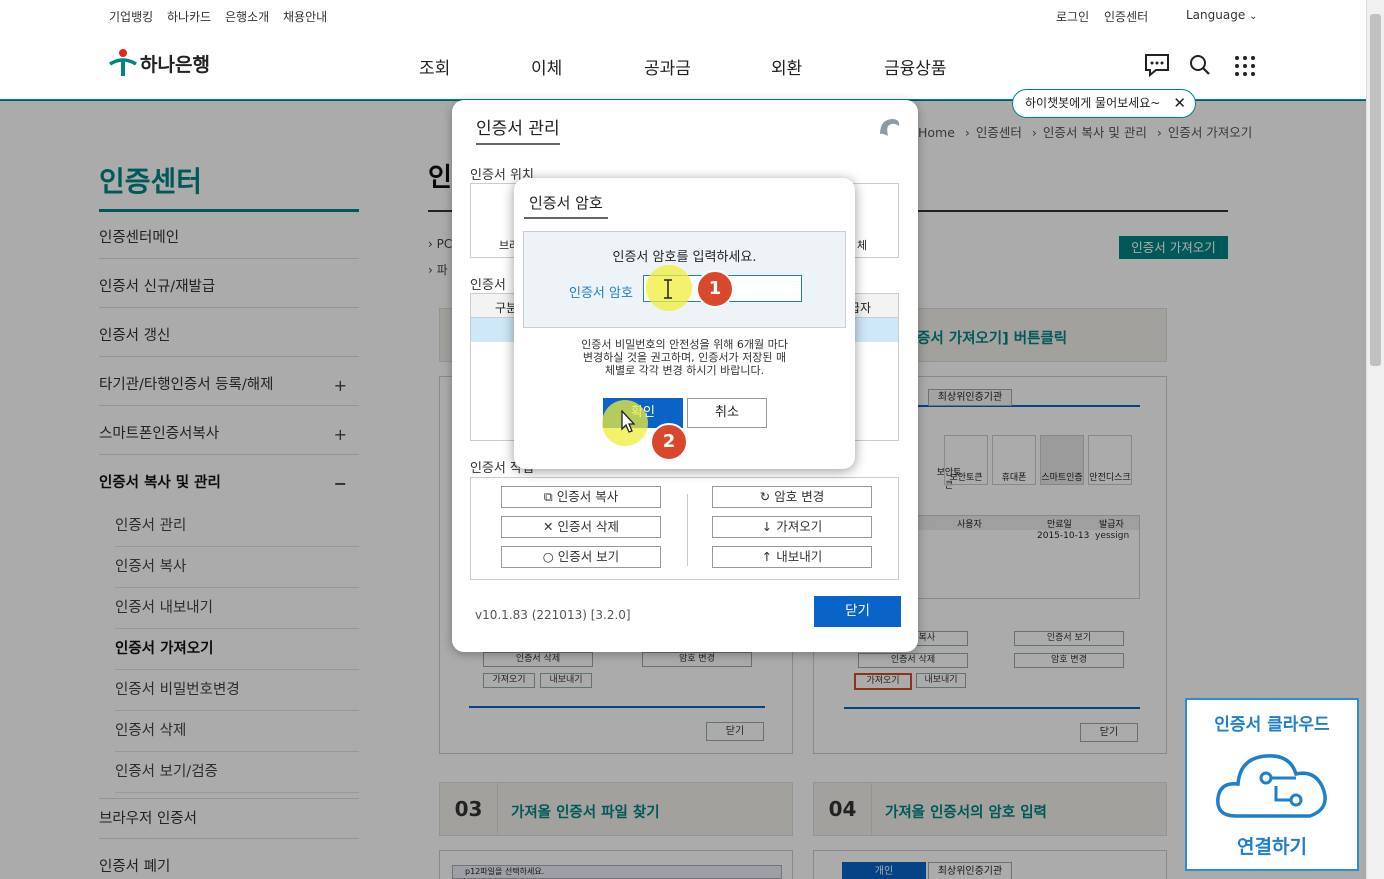 The height and width of the screenshot is (879, 1384). I want to click on password-dialog-title: 인증서 암호, so click(566, 205).